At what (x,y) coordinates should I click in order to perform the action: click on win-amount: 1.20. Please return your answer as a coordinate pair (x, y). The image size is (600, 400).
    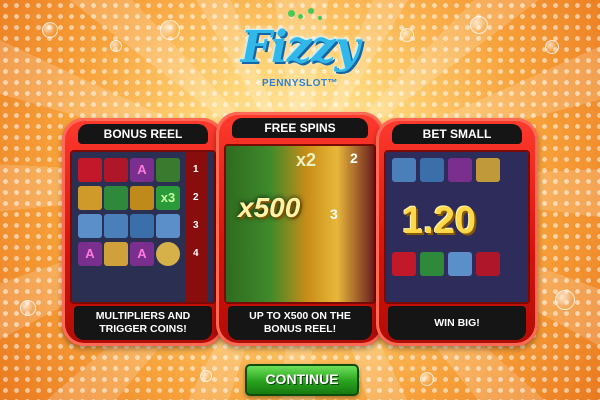
    Looking at the image, I should click on (439, 221).